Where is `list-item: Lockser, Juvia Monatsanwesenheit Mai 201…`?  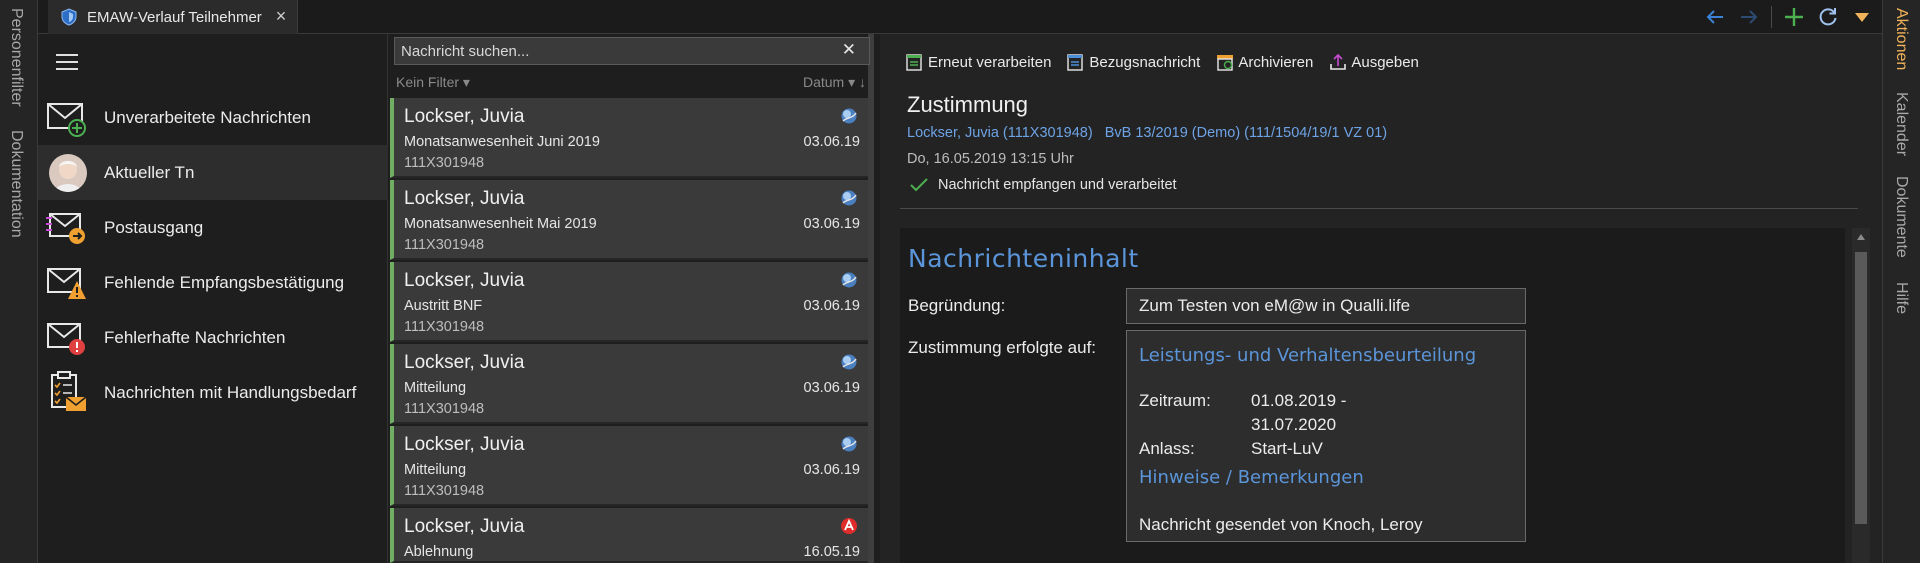 list-item: Lockser, Juvia Monatsanwesenheit Mai 201… is located at coordinates (629, 220).